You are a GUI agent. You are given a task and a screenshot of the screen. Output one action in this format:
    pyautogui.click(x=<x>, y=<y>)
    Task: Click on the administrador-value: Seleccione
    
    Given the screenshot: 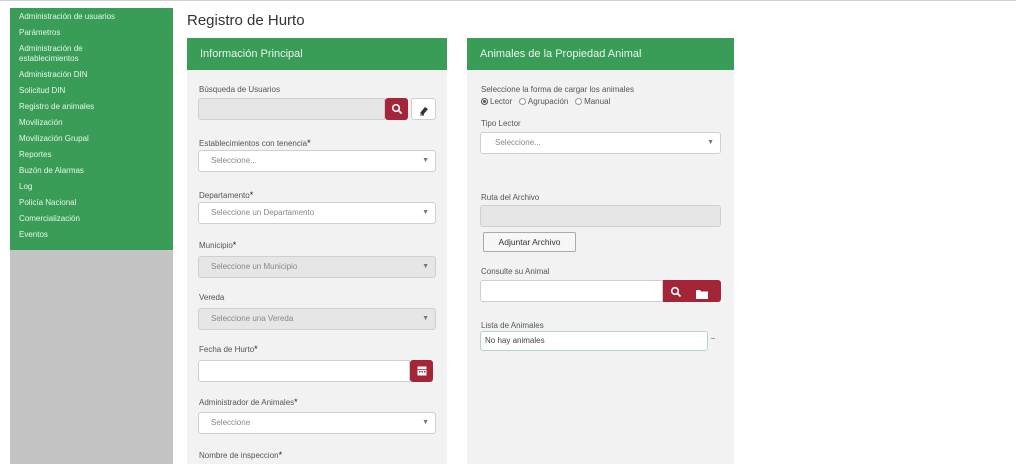 What is the action you would take?
    pyautogui.click(x=231, y=422)
    